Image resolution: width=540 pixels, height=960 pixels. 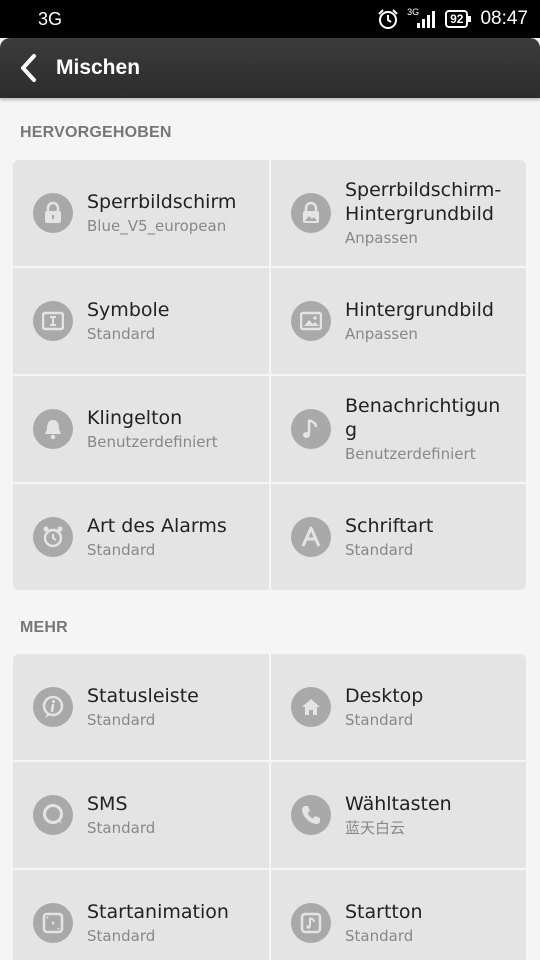 I want to click on tile-text: Schriftart Standard, so click(x=389, y=537).